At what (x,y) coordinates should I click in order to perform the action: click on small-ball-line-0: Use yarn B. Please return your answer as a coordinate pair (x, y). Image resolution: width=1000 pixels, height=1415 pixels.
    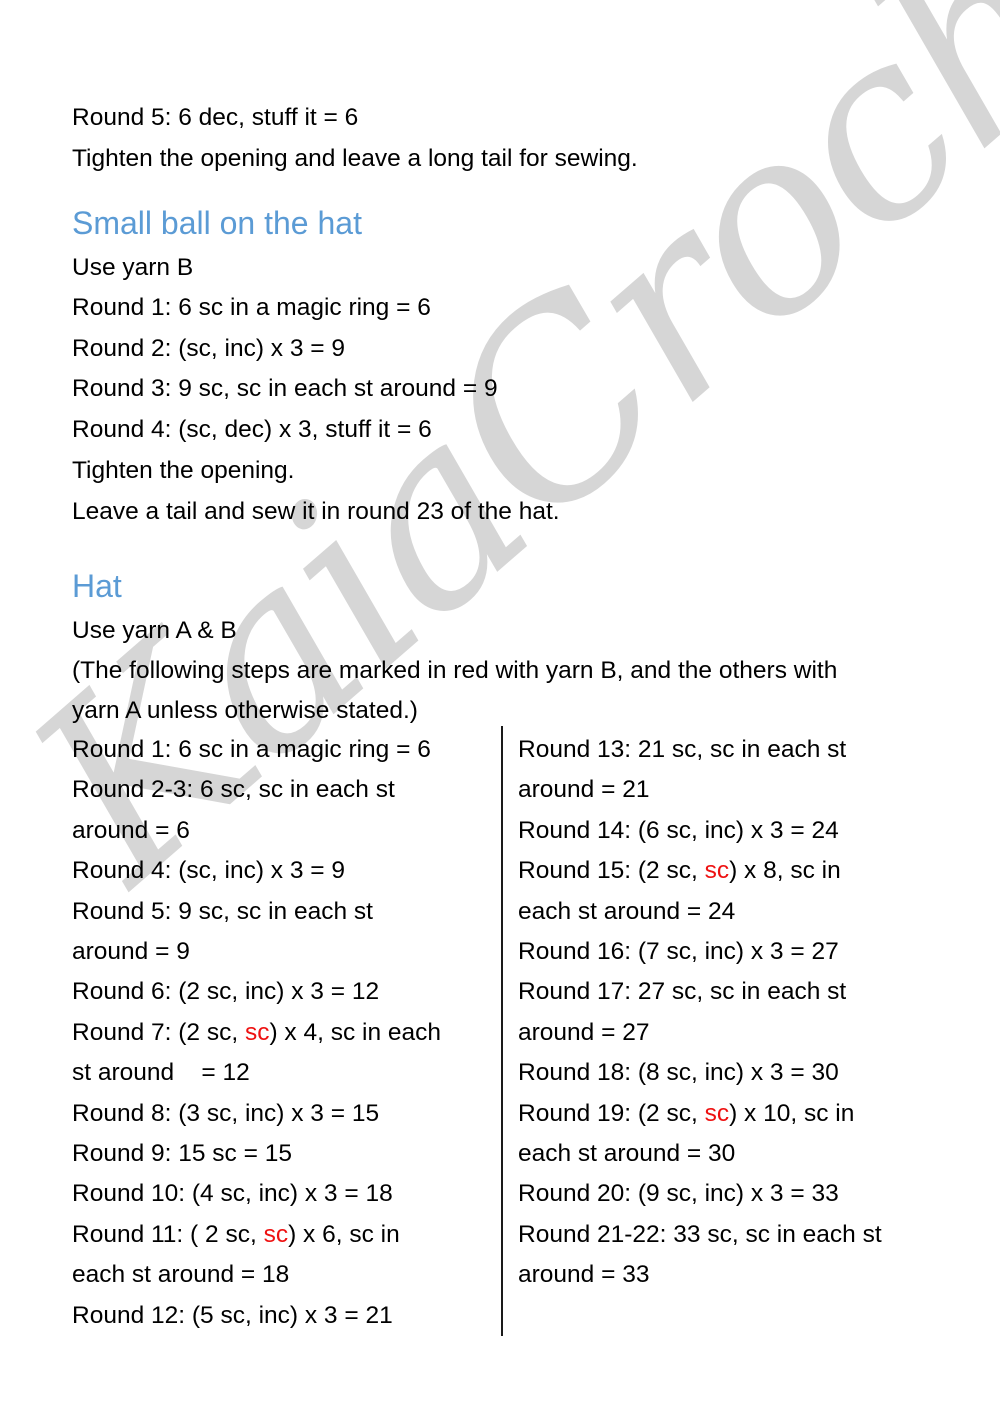
    Looking at the image, I should click on (133, 267).